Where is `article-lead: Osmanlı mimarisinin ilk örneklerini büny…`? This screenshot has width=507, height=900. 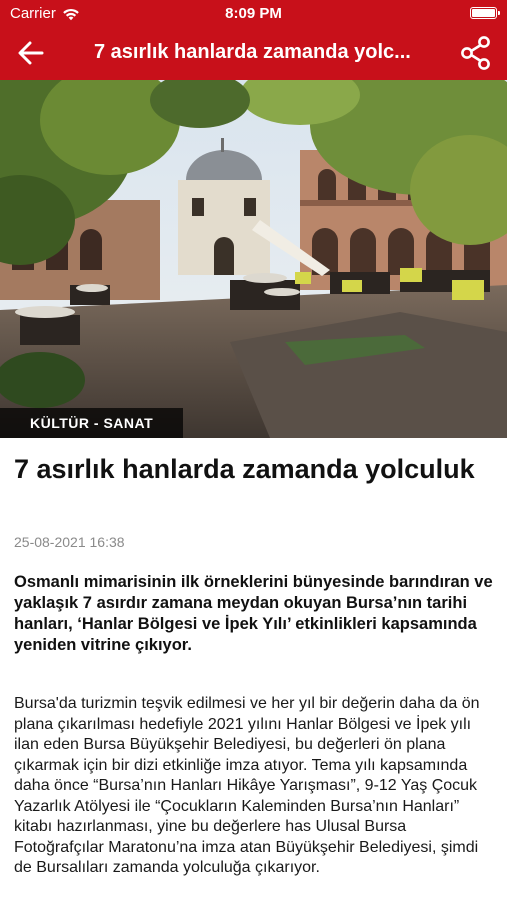 article-lead: Osmanlı mimarisinin ilk örneklerini büny… is located at coordinates (253, 613).